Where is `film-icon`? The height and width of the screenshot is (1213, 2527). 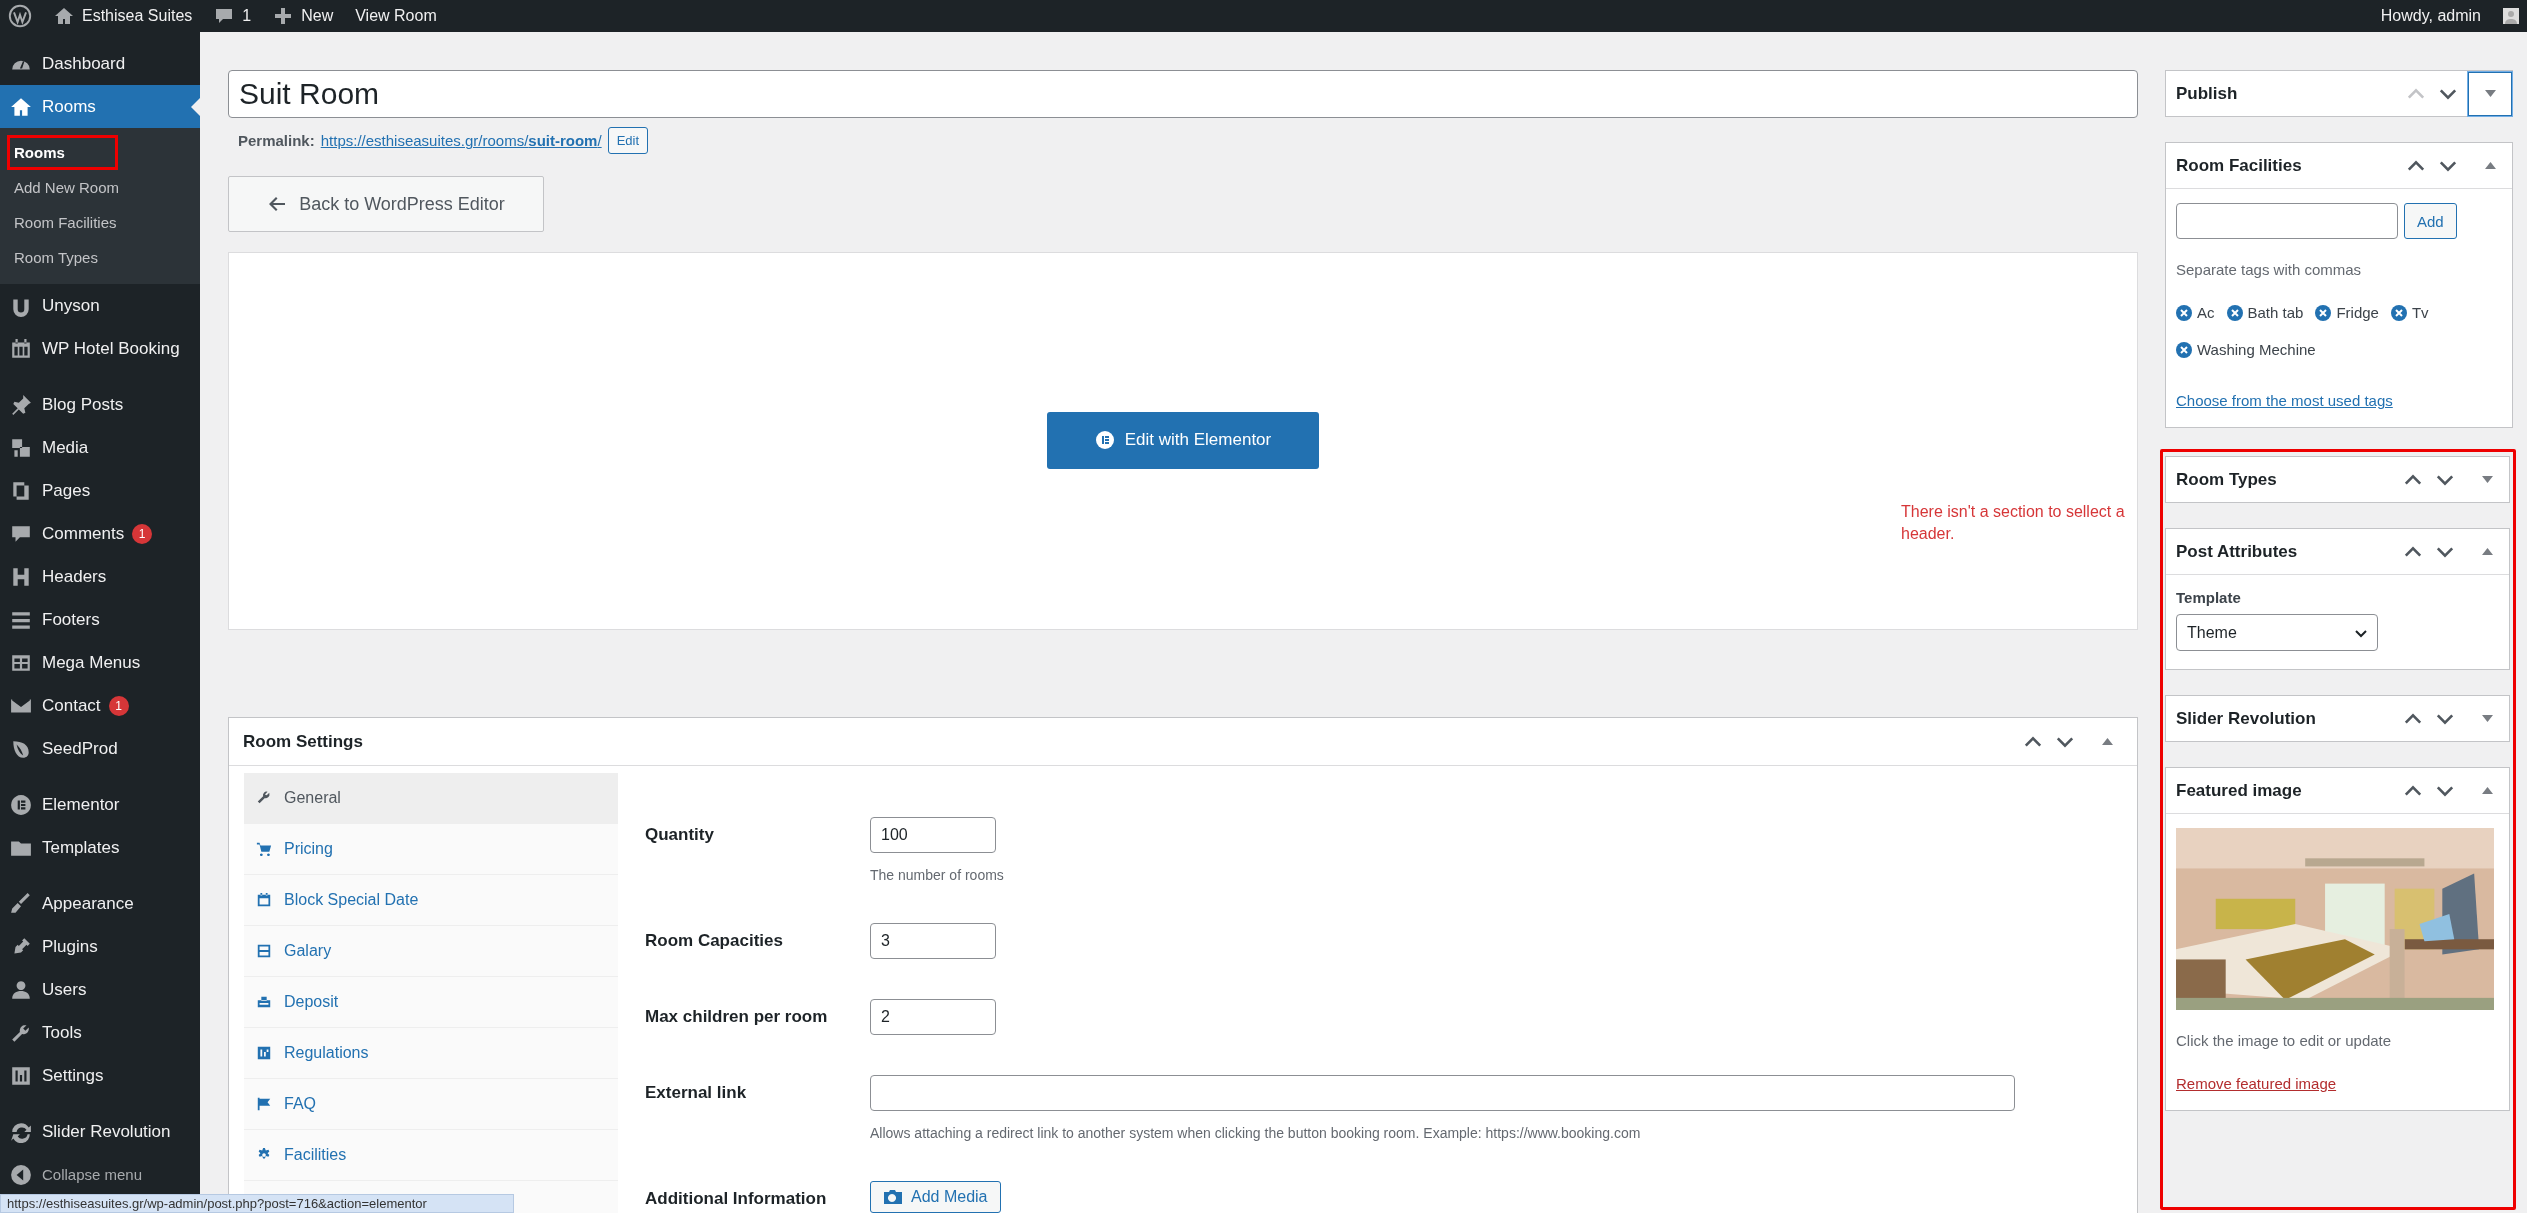 film-icon is located at coordinates (264, 951).